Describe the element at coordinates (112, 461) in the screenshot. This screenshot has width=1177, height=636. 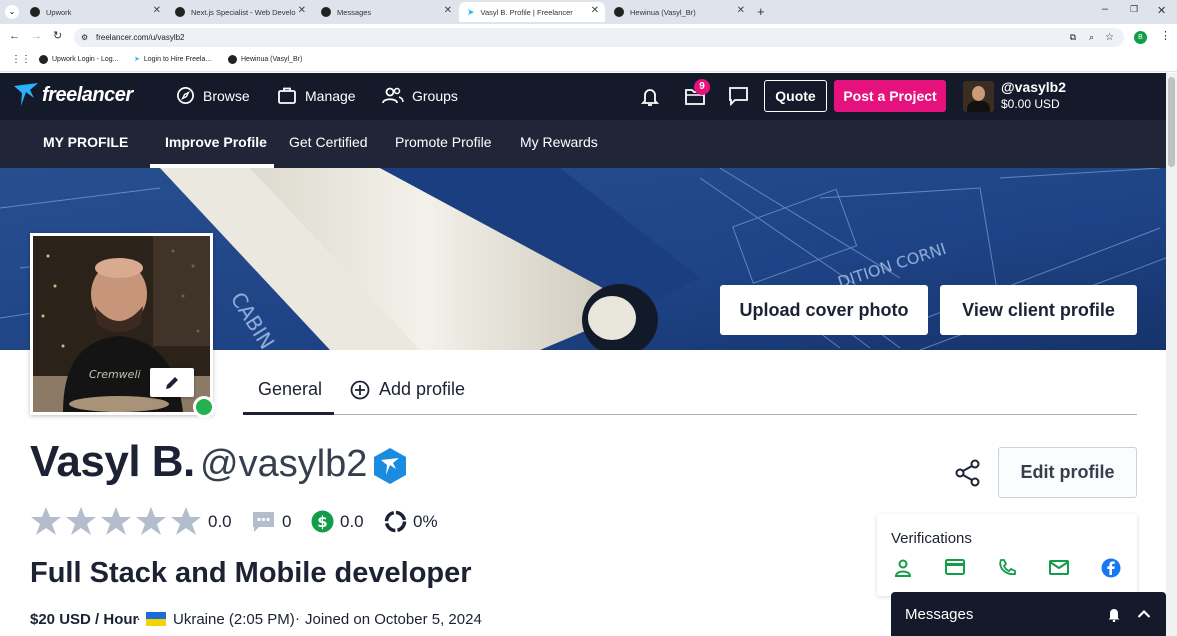
I see `profile-name: Vasyl B.` at that location.